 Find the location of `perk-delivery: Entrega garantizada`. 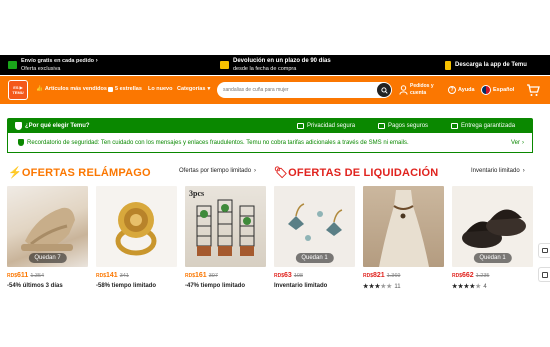

perk-delivery: Entrega garantizada is located at coordinates (483, 125).